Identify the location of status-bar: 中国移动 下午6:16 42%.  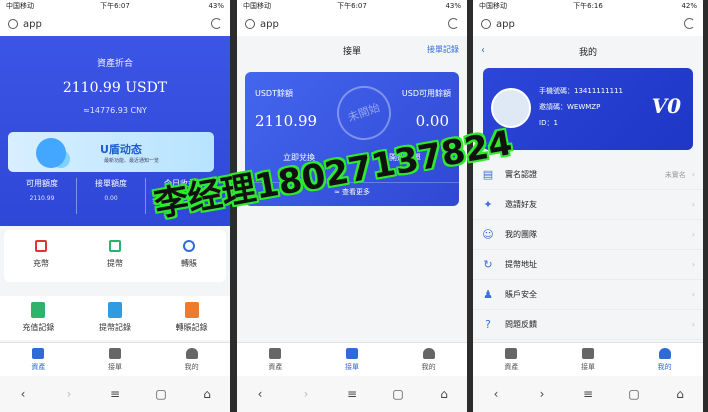
(588, 6).